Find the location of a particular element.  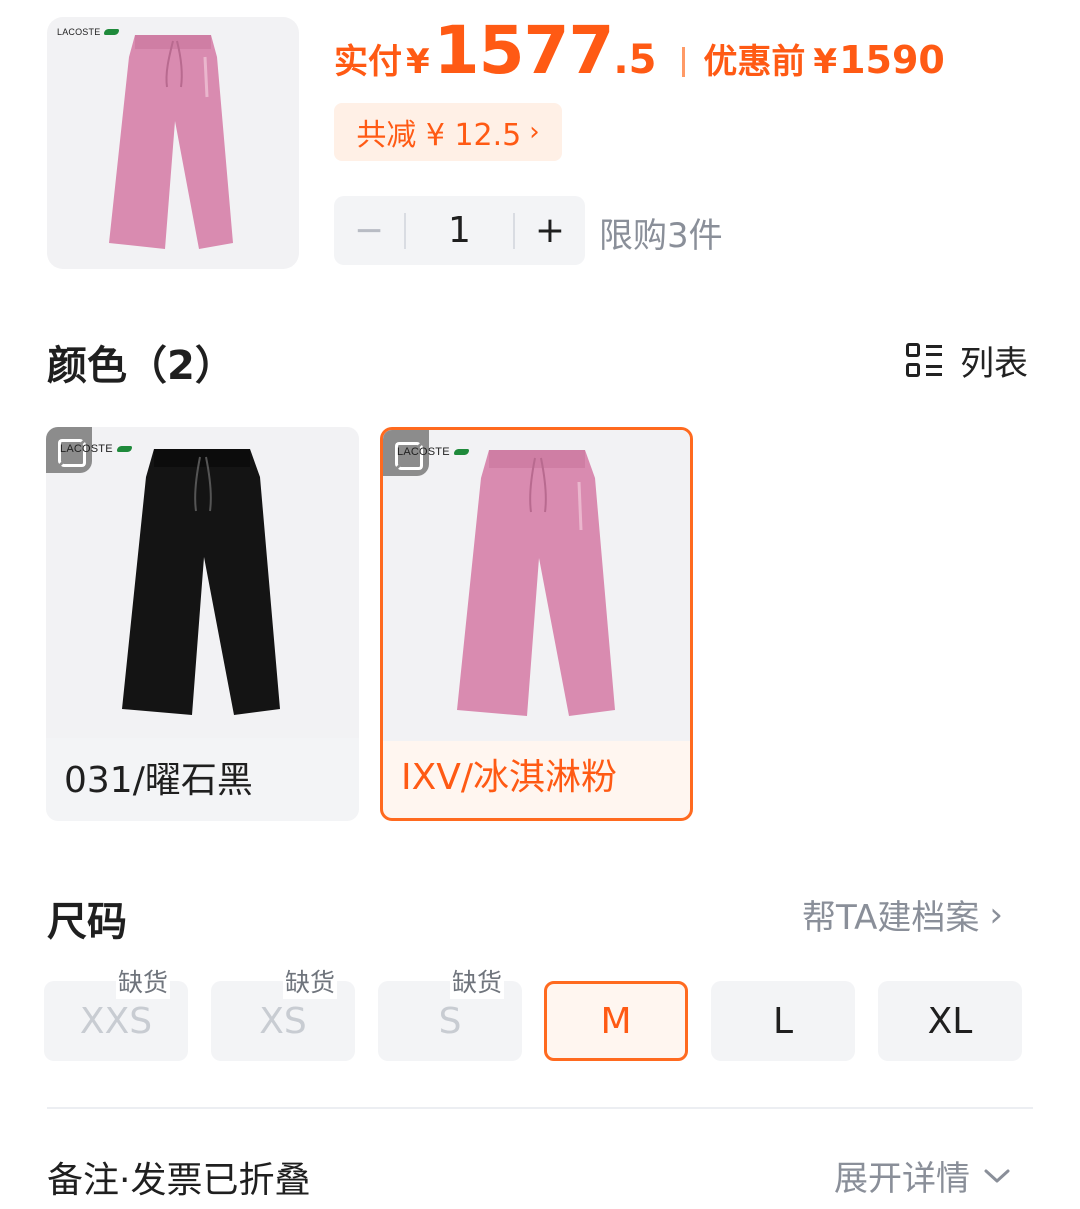

price-row: 实付 ¥ 1577 .5 优惠前 ¥ 1590 is located at coordinates (639, 52).